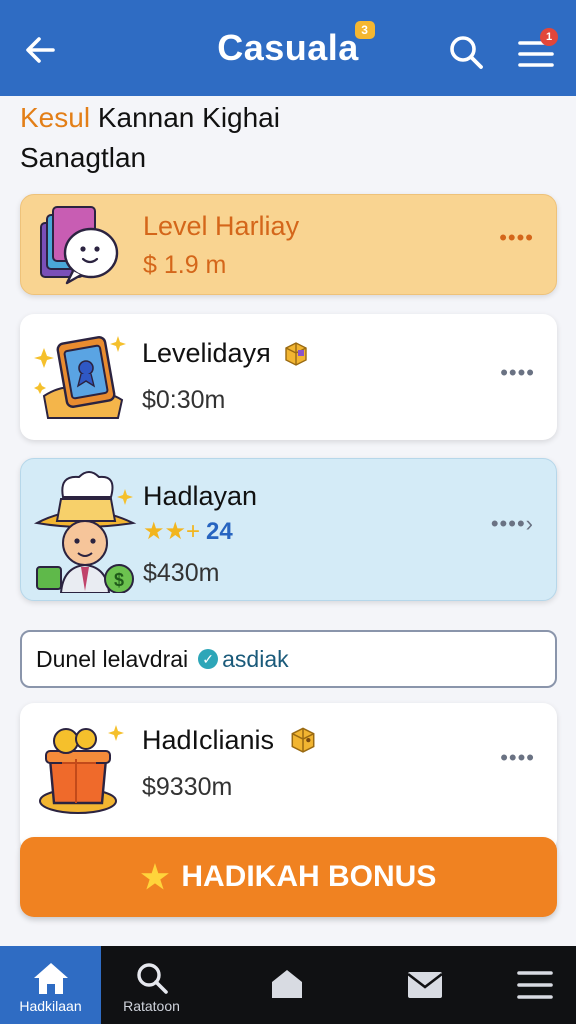 This screenshot has width=576, height=1024. What do you see at coordinates (208, 659) in the screenshot?
I see `check-badge-icon: ✓` at bounding box center [208, 659].